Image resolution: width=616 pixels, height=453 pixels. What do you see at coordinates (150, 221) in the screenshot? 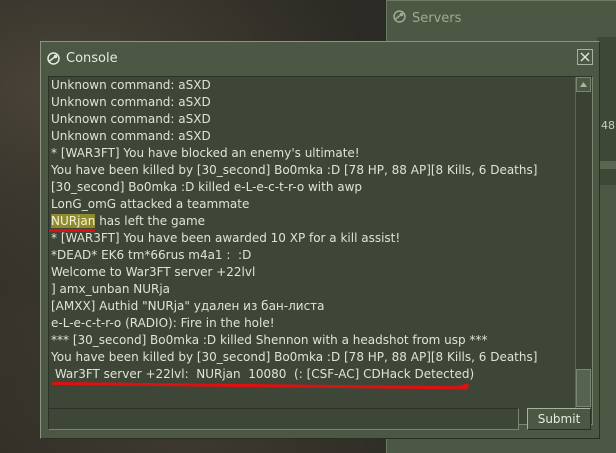
I see `log-line-text: has left the game` at bounding box center [150, 221].